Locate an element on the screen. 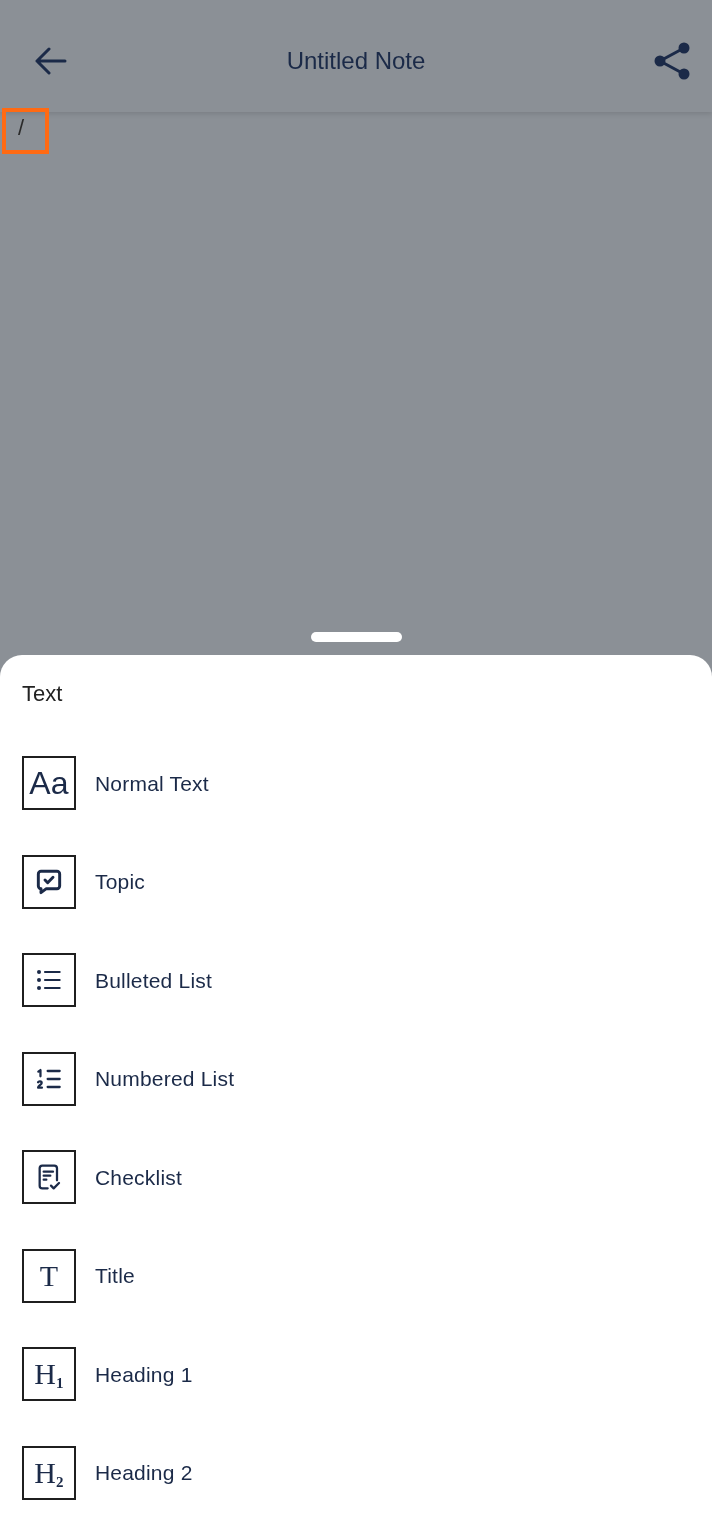  block-type-option: Numbered List is located at coordinates (356, 1078).